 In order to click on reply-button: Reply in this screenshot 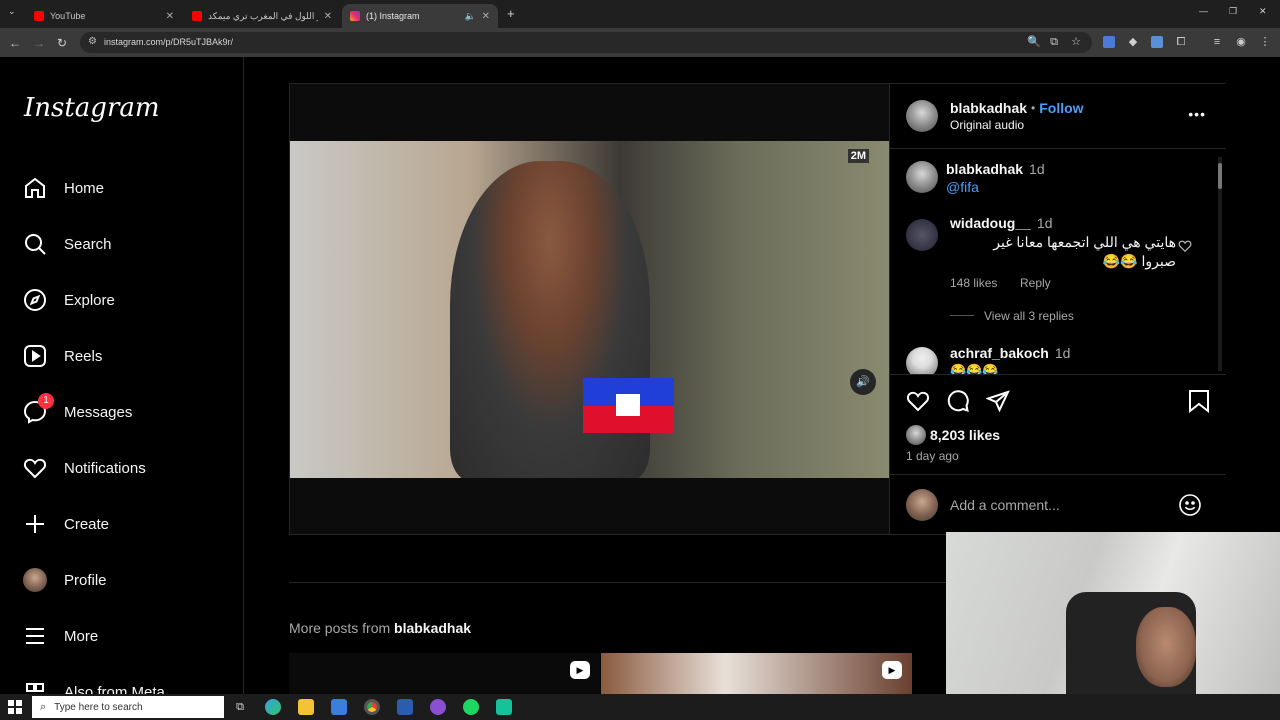, I will do `click(1035, 283)`.